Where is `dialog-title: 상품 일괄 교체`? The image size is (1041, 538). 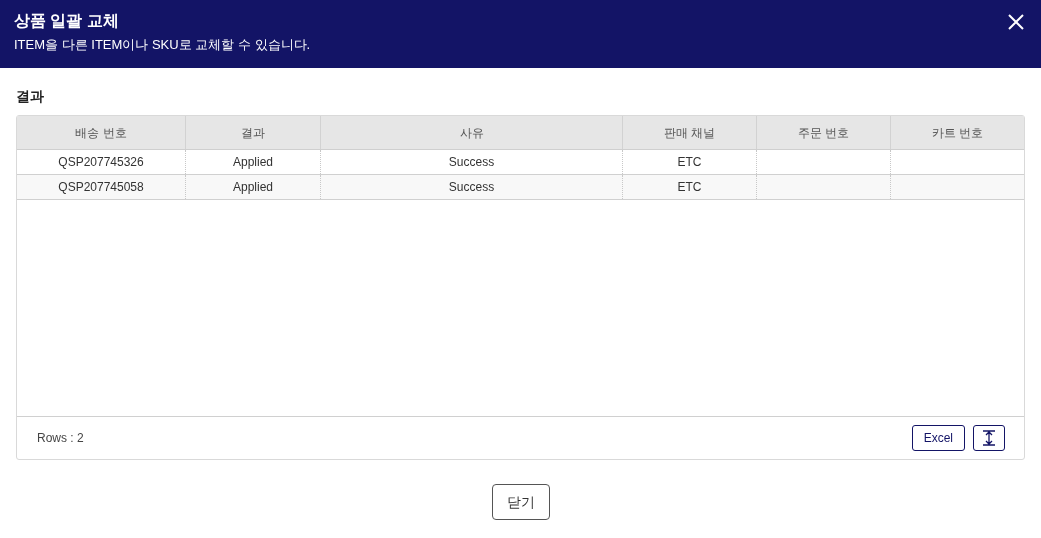
dialog-title: 상품 일괄 교체 is located at coordinates (67, 21).